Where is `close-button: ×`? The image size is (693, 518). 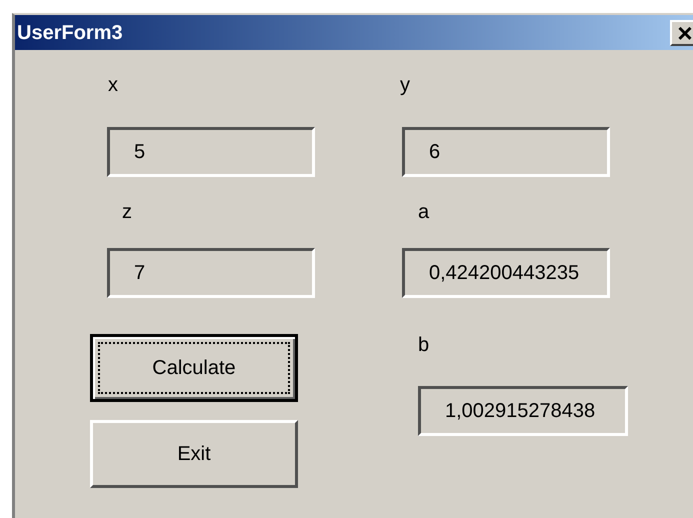 close-button: × is located at coordinates (681, 33).